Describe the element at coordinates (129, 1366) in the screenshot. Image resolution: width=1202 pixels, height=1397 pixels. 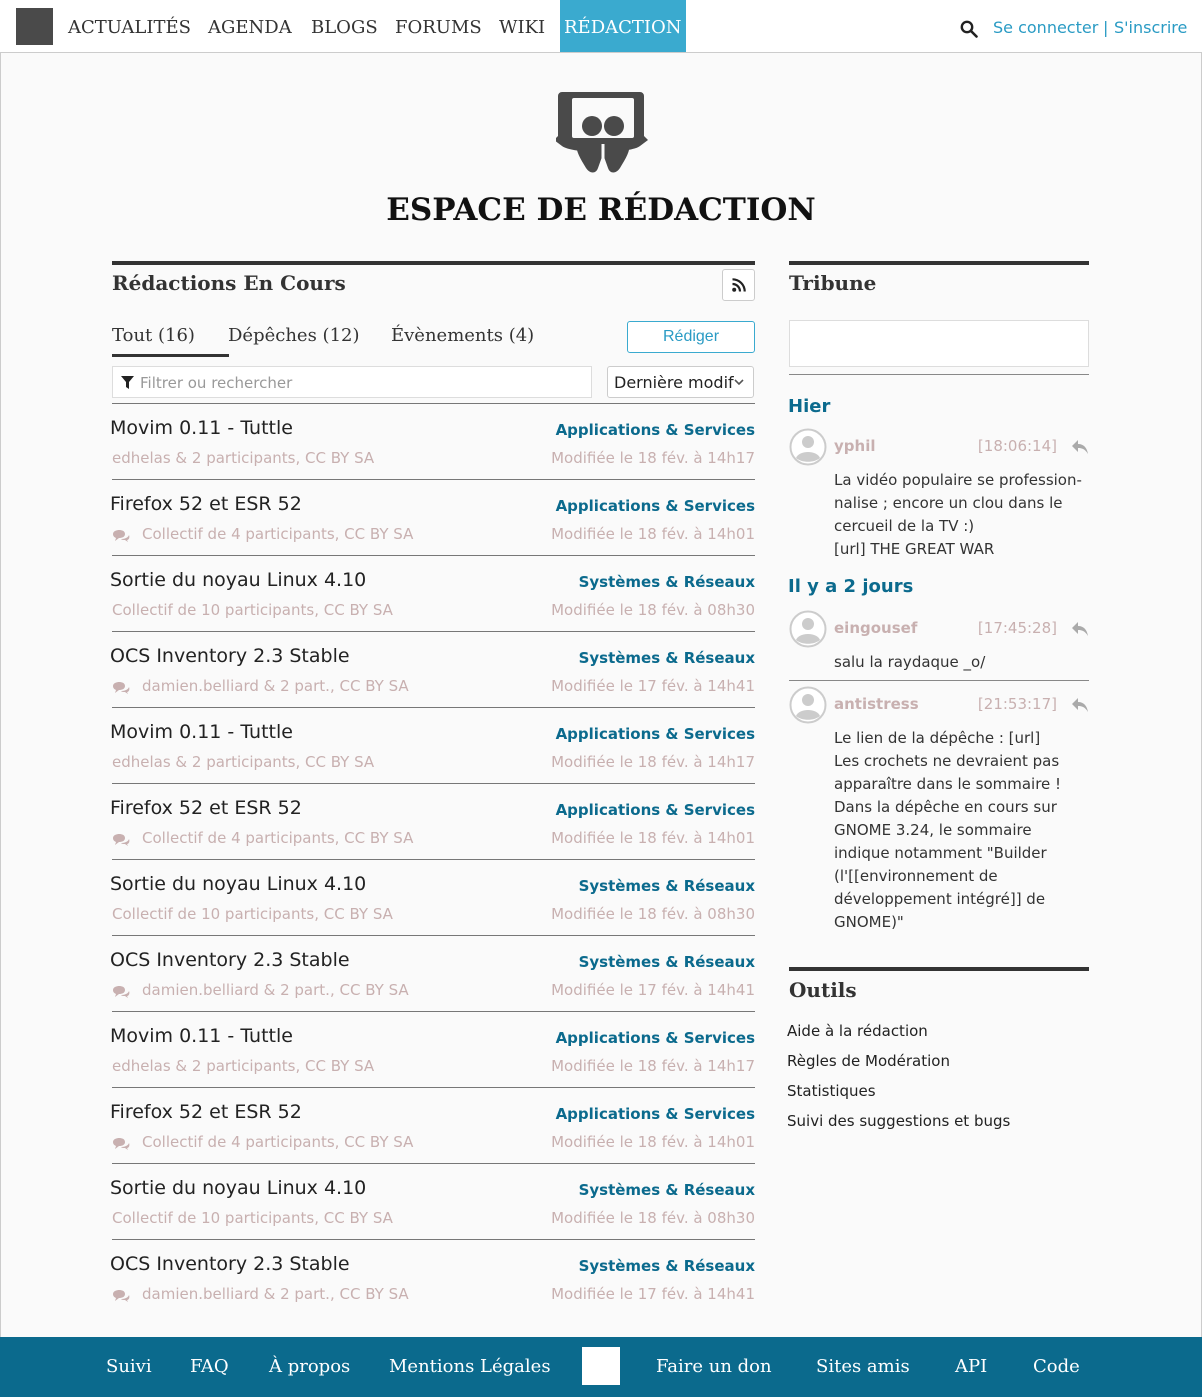
I see `footer-link-suivi: Suivi` at that location.